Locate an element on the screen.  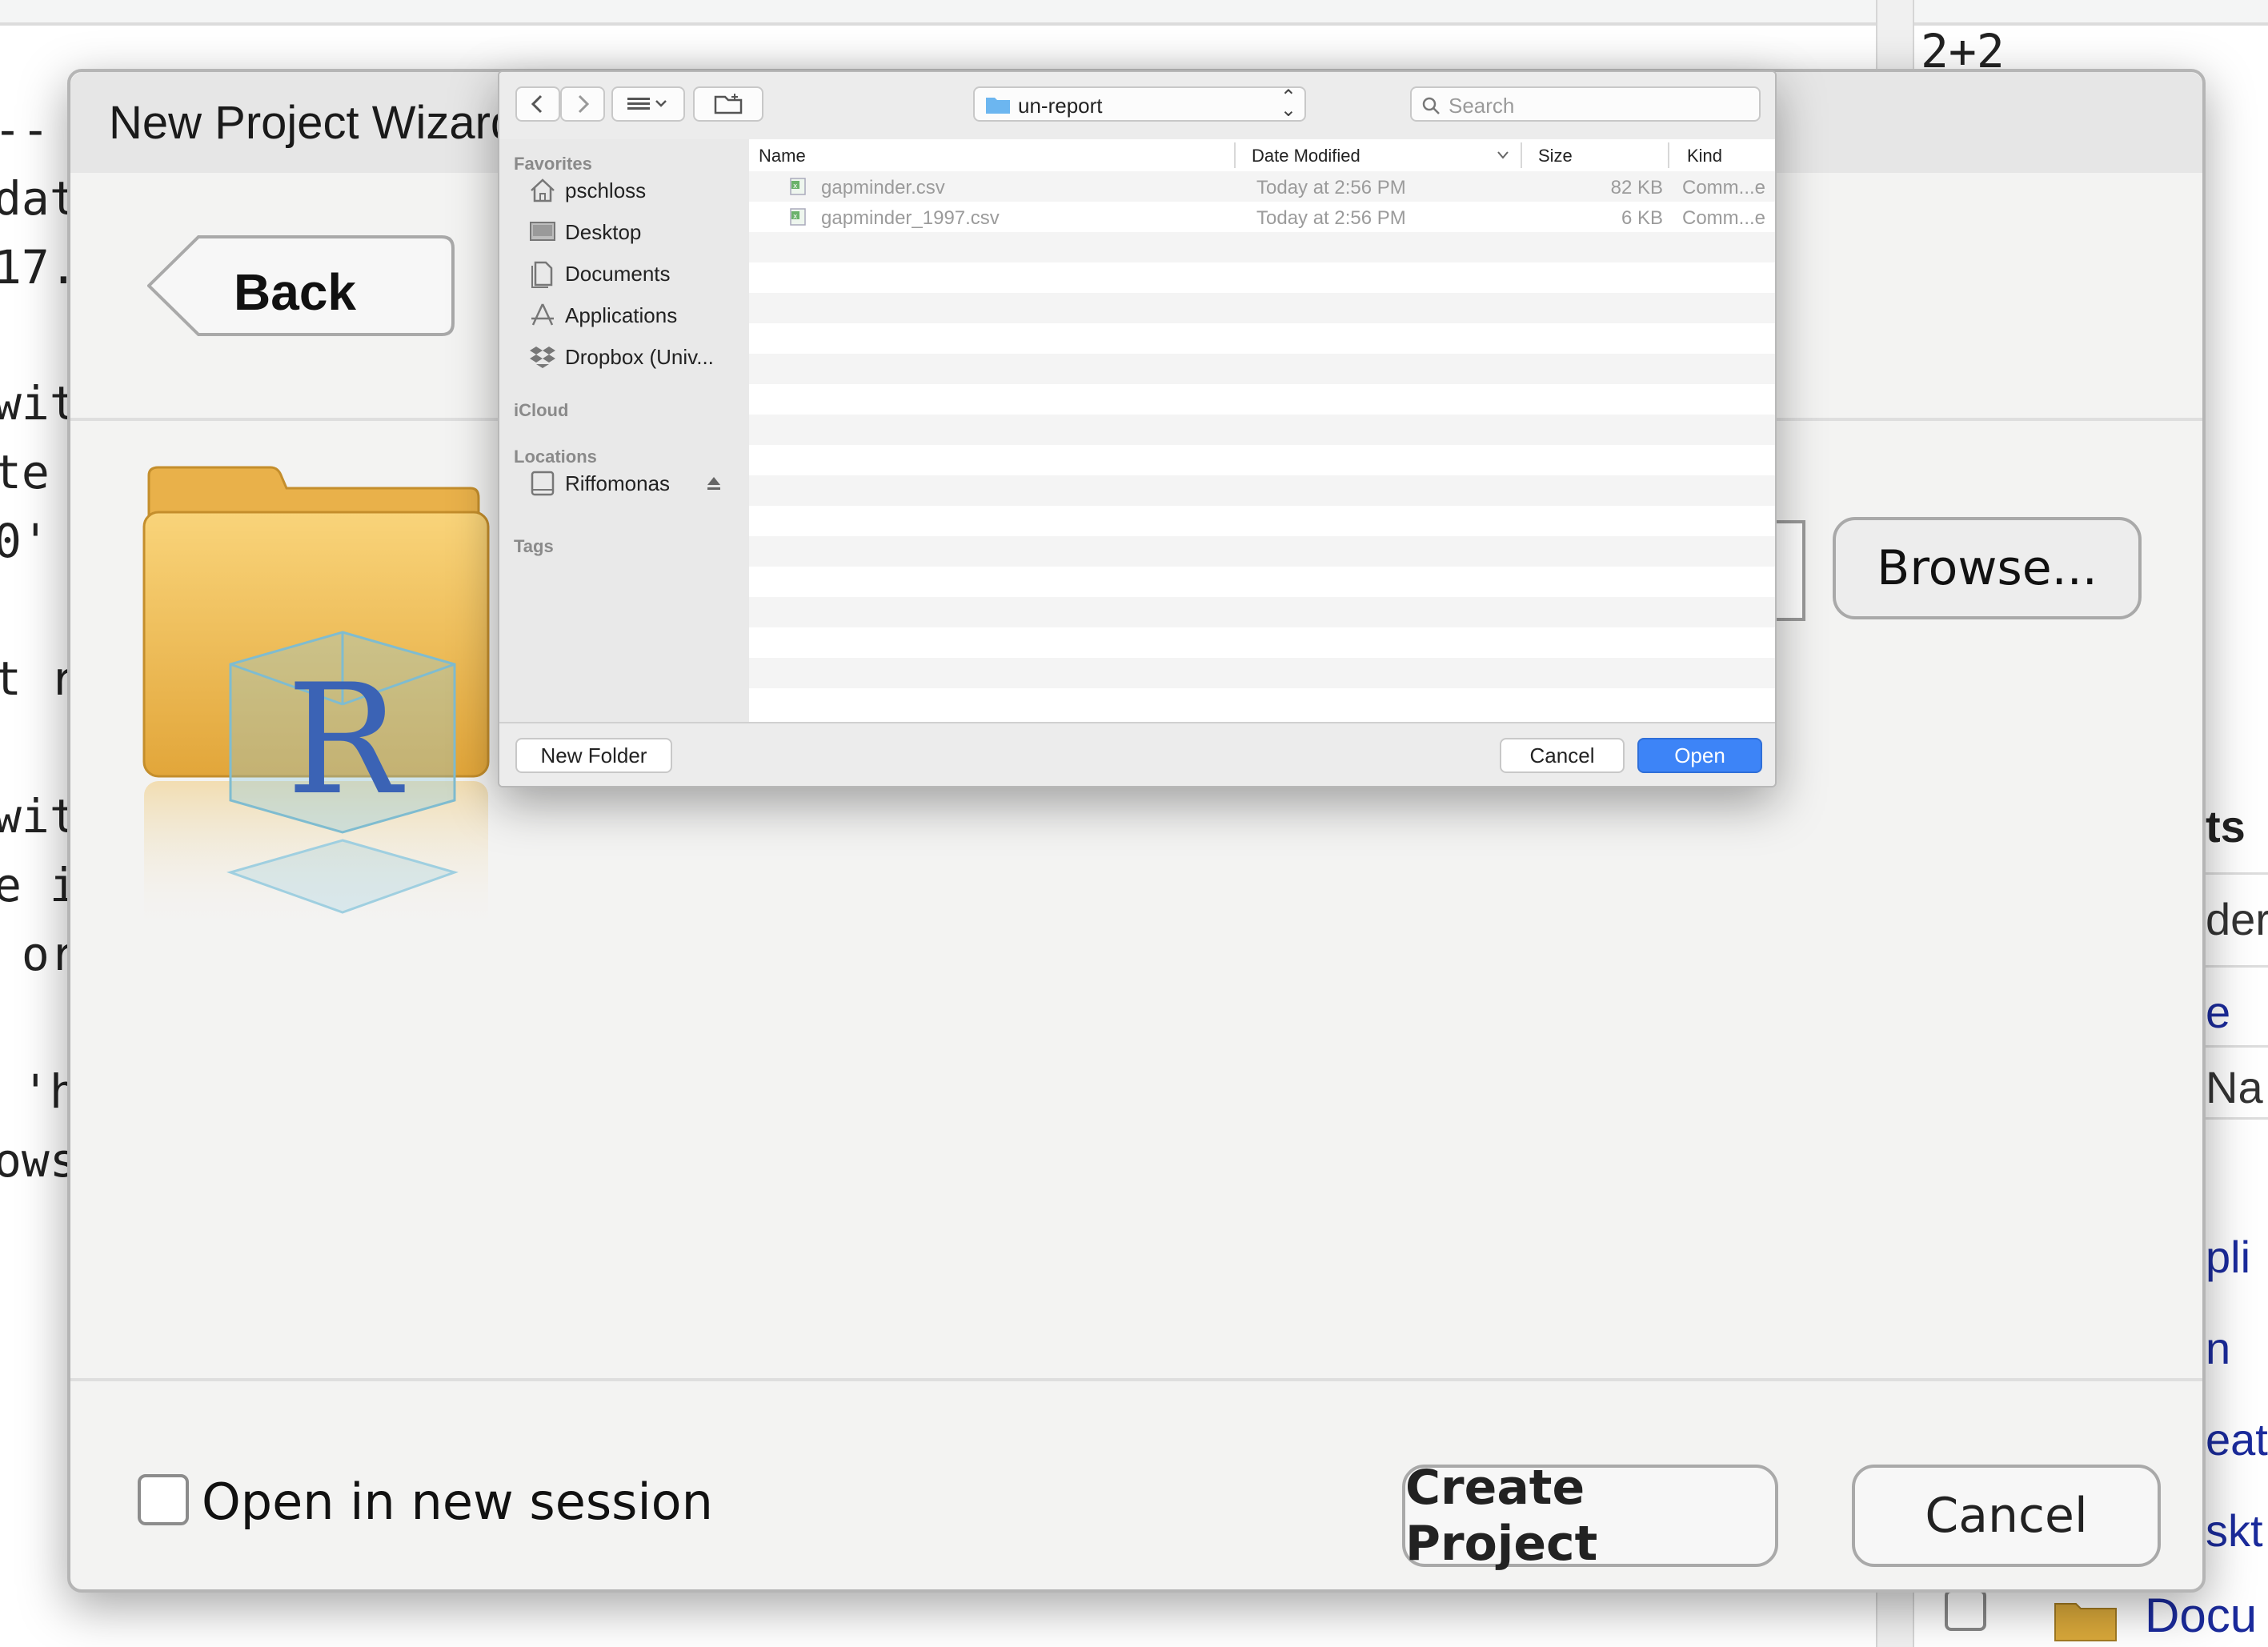
desktop-icon is located at coordinates (542, 231).